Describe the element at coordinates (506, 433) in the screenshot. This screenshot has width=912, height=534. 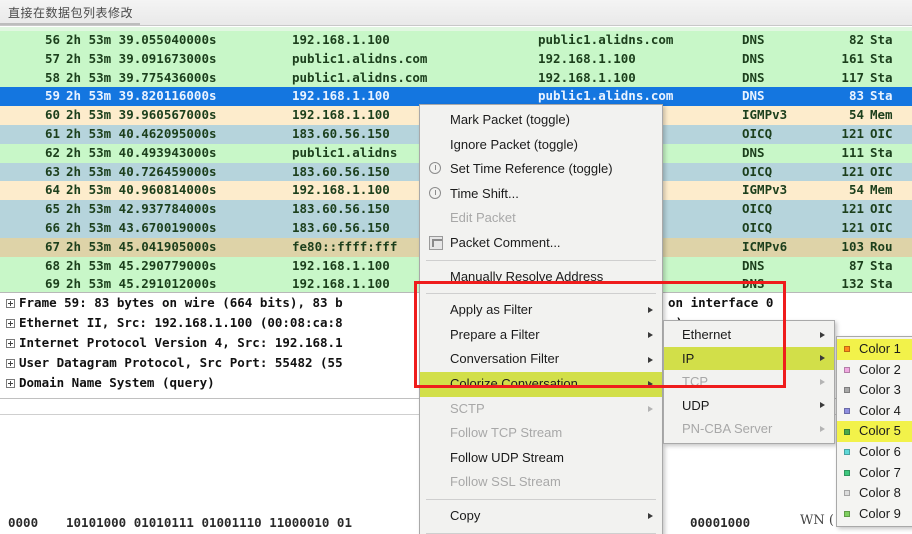
I see `menu-item-label: Follow TCP Stream` at that location.